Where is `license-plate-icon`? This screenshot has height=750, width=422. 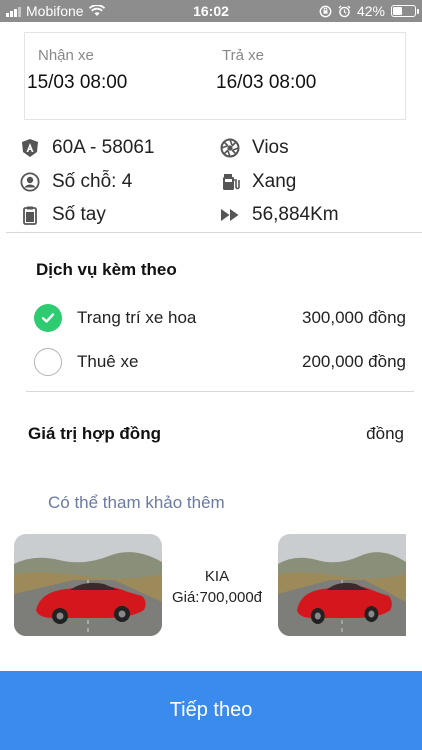 license-plate-icon is located at coordinates (30, 148).